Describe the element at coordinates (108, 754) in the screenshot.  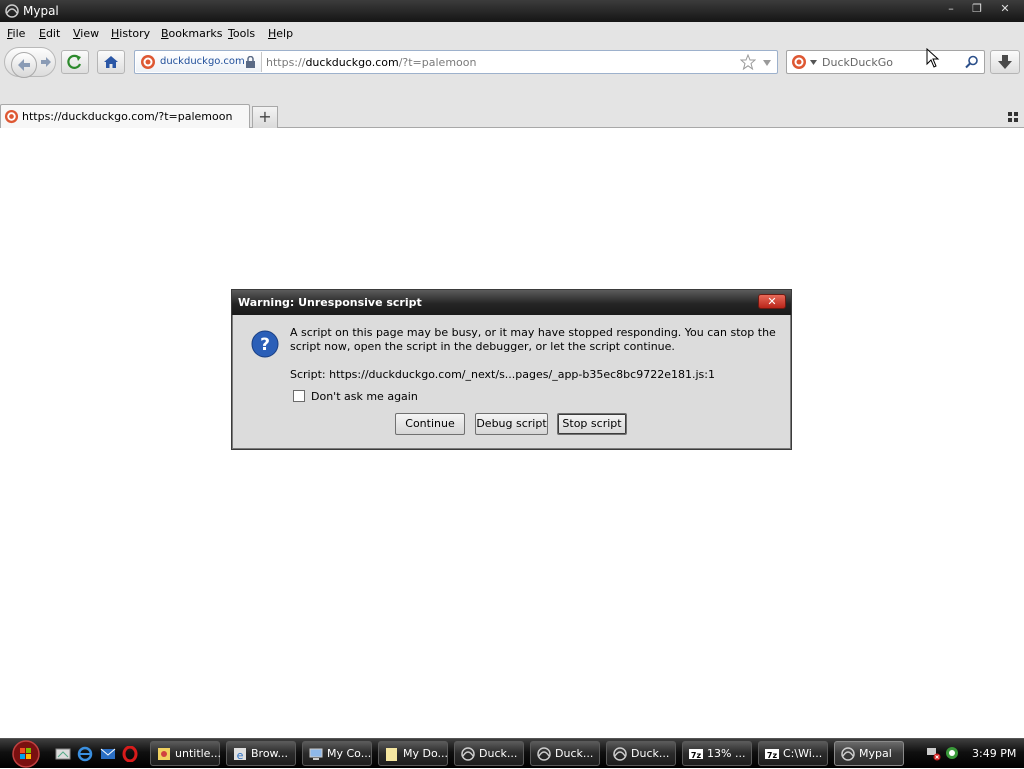
I see `quicklaunch-outlook-icon` at that location.